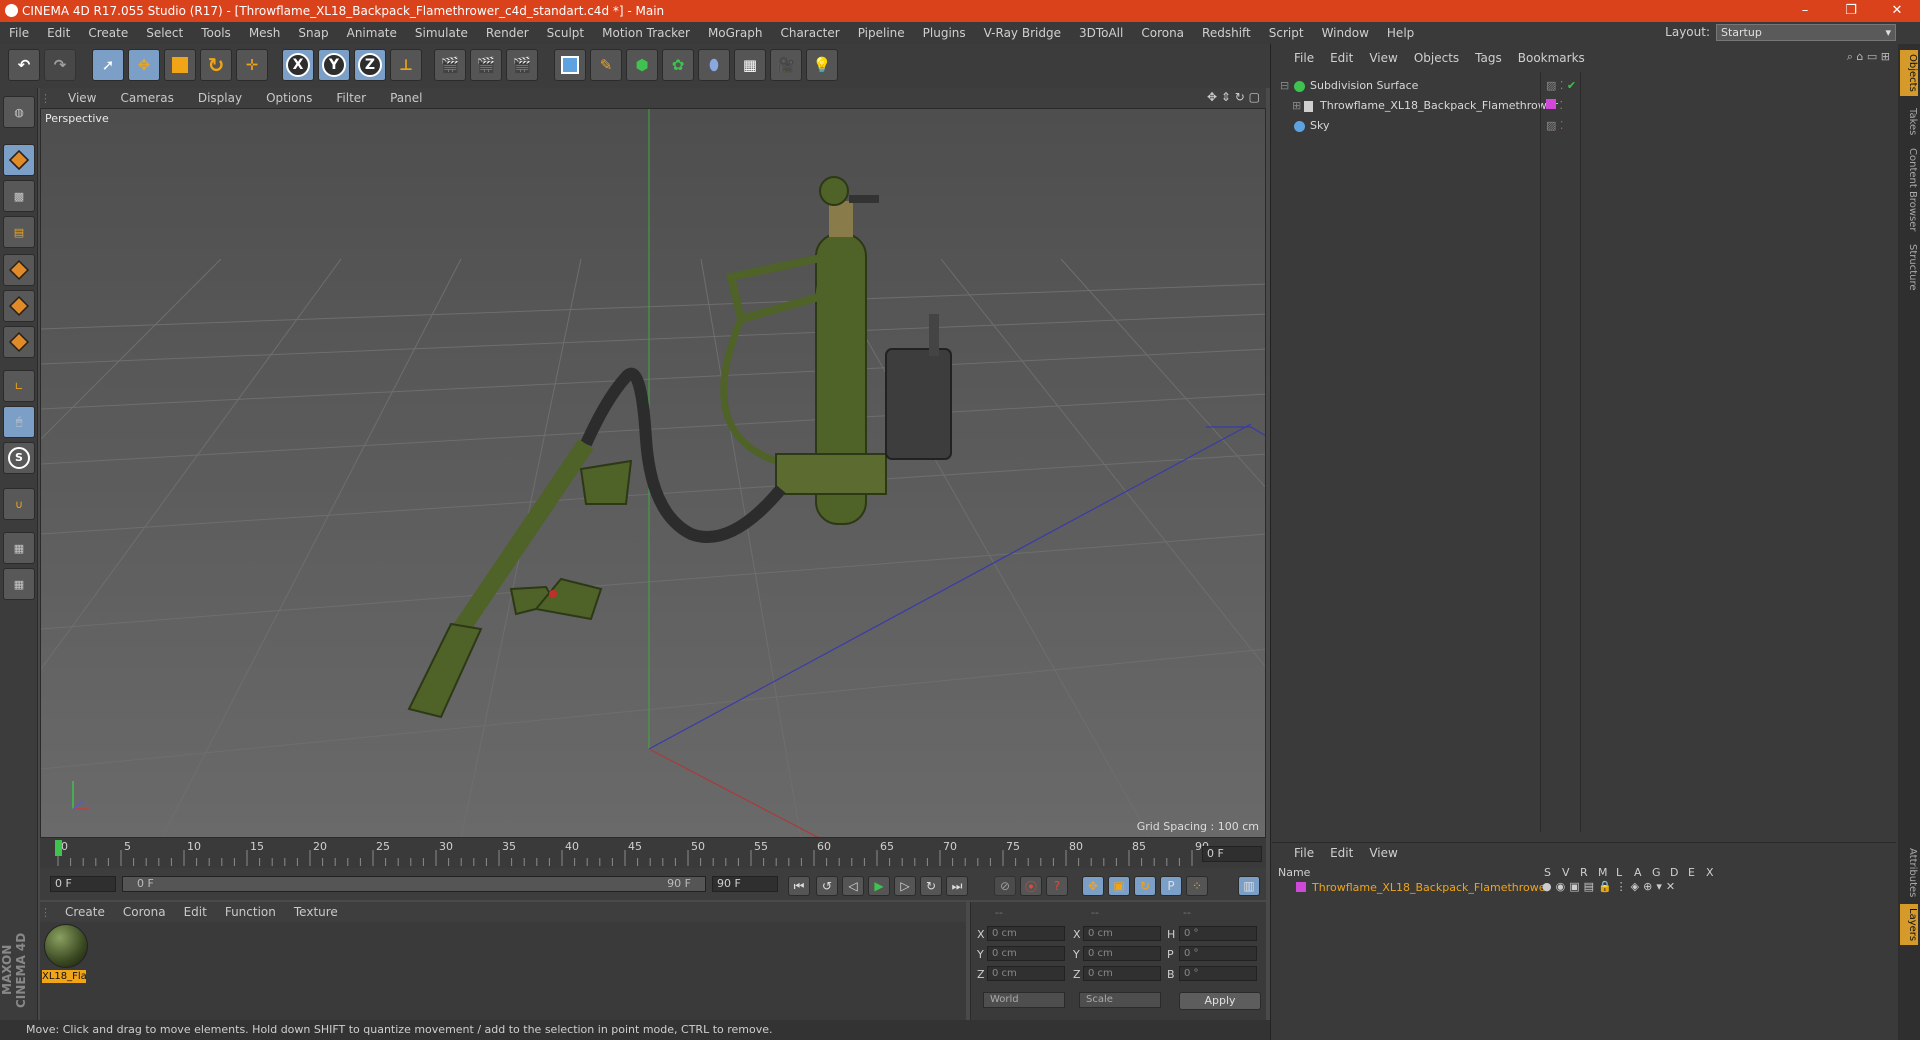  What do you see at coordinates (809, 33) in the screenshot?
I see `menu-character: Character` at bounding box center [809, 33].